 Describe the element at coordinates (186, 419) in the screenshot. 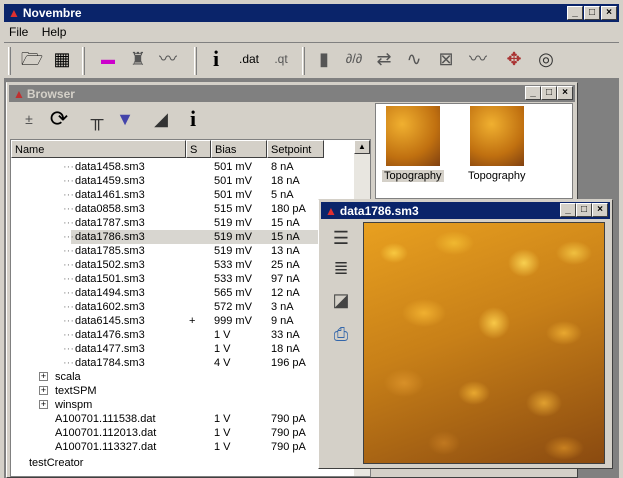

I see `table-row: A100701.111538.dat 1 V 790 pA` at that location.